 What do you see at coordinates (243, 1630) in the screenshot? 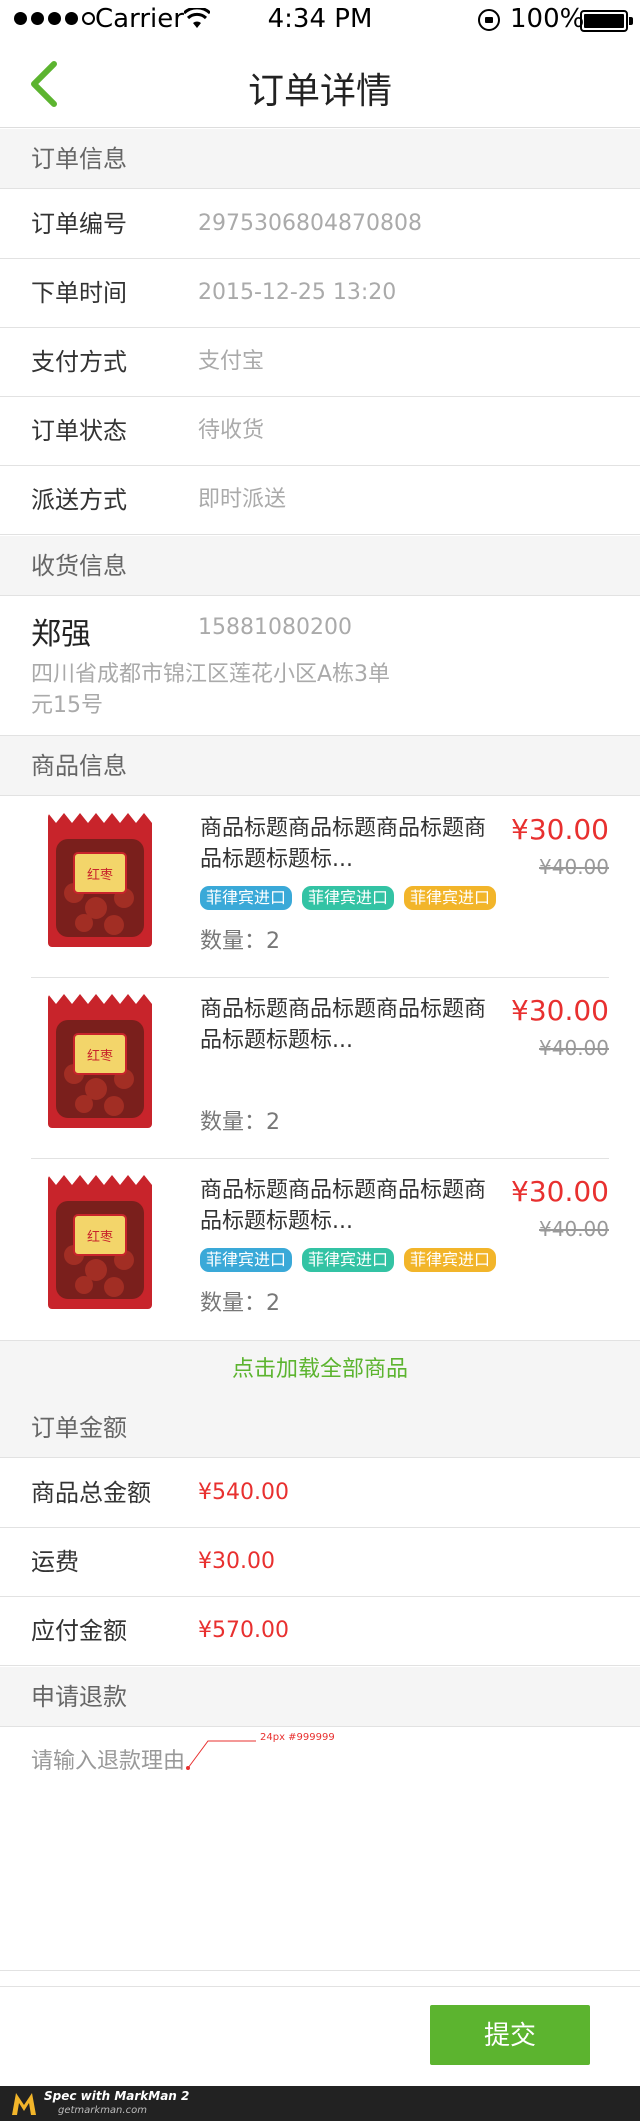
I see `total-due-value: ¥570.00` at bounding box center [243, 1630].